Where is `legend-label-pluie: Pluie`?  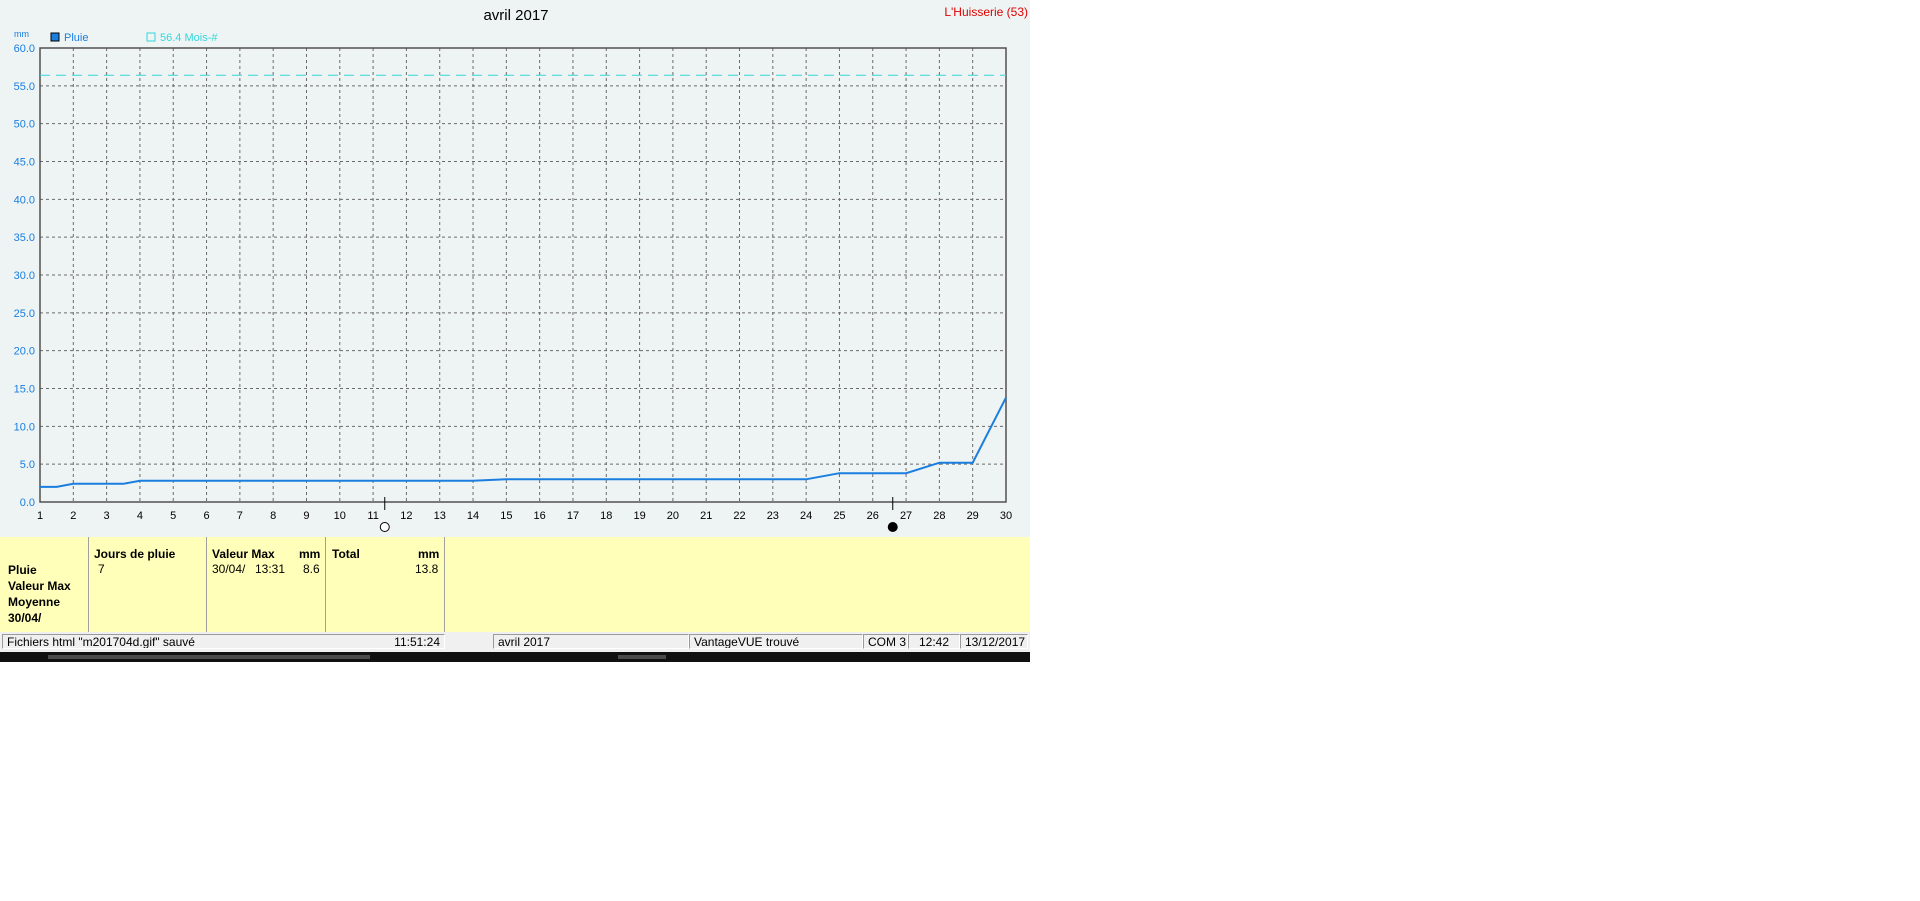 legend-label-pluie: Pluie is located at coordinates (76, 38).